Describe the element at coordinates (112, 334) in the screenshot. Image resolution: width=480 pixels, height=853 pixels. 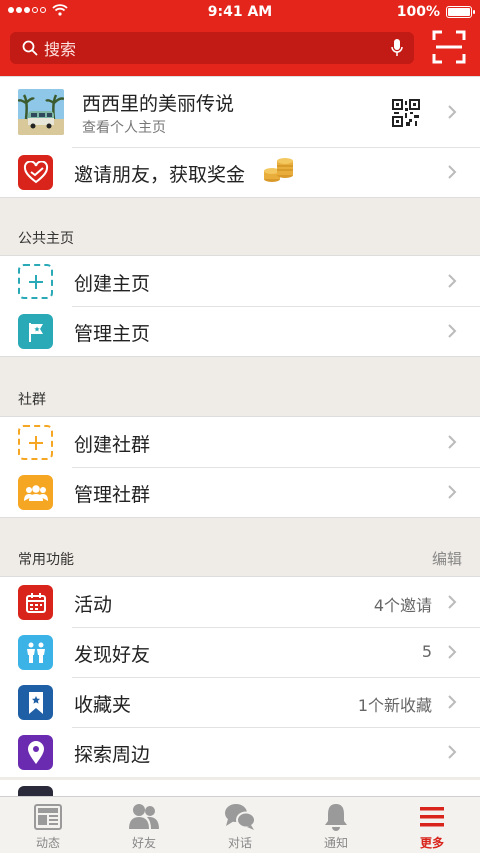
I see `manage-page-label: 管理主页` at that location.